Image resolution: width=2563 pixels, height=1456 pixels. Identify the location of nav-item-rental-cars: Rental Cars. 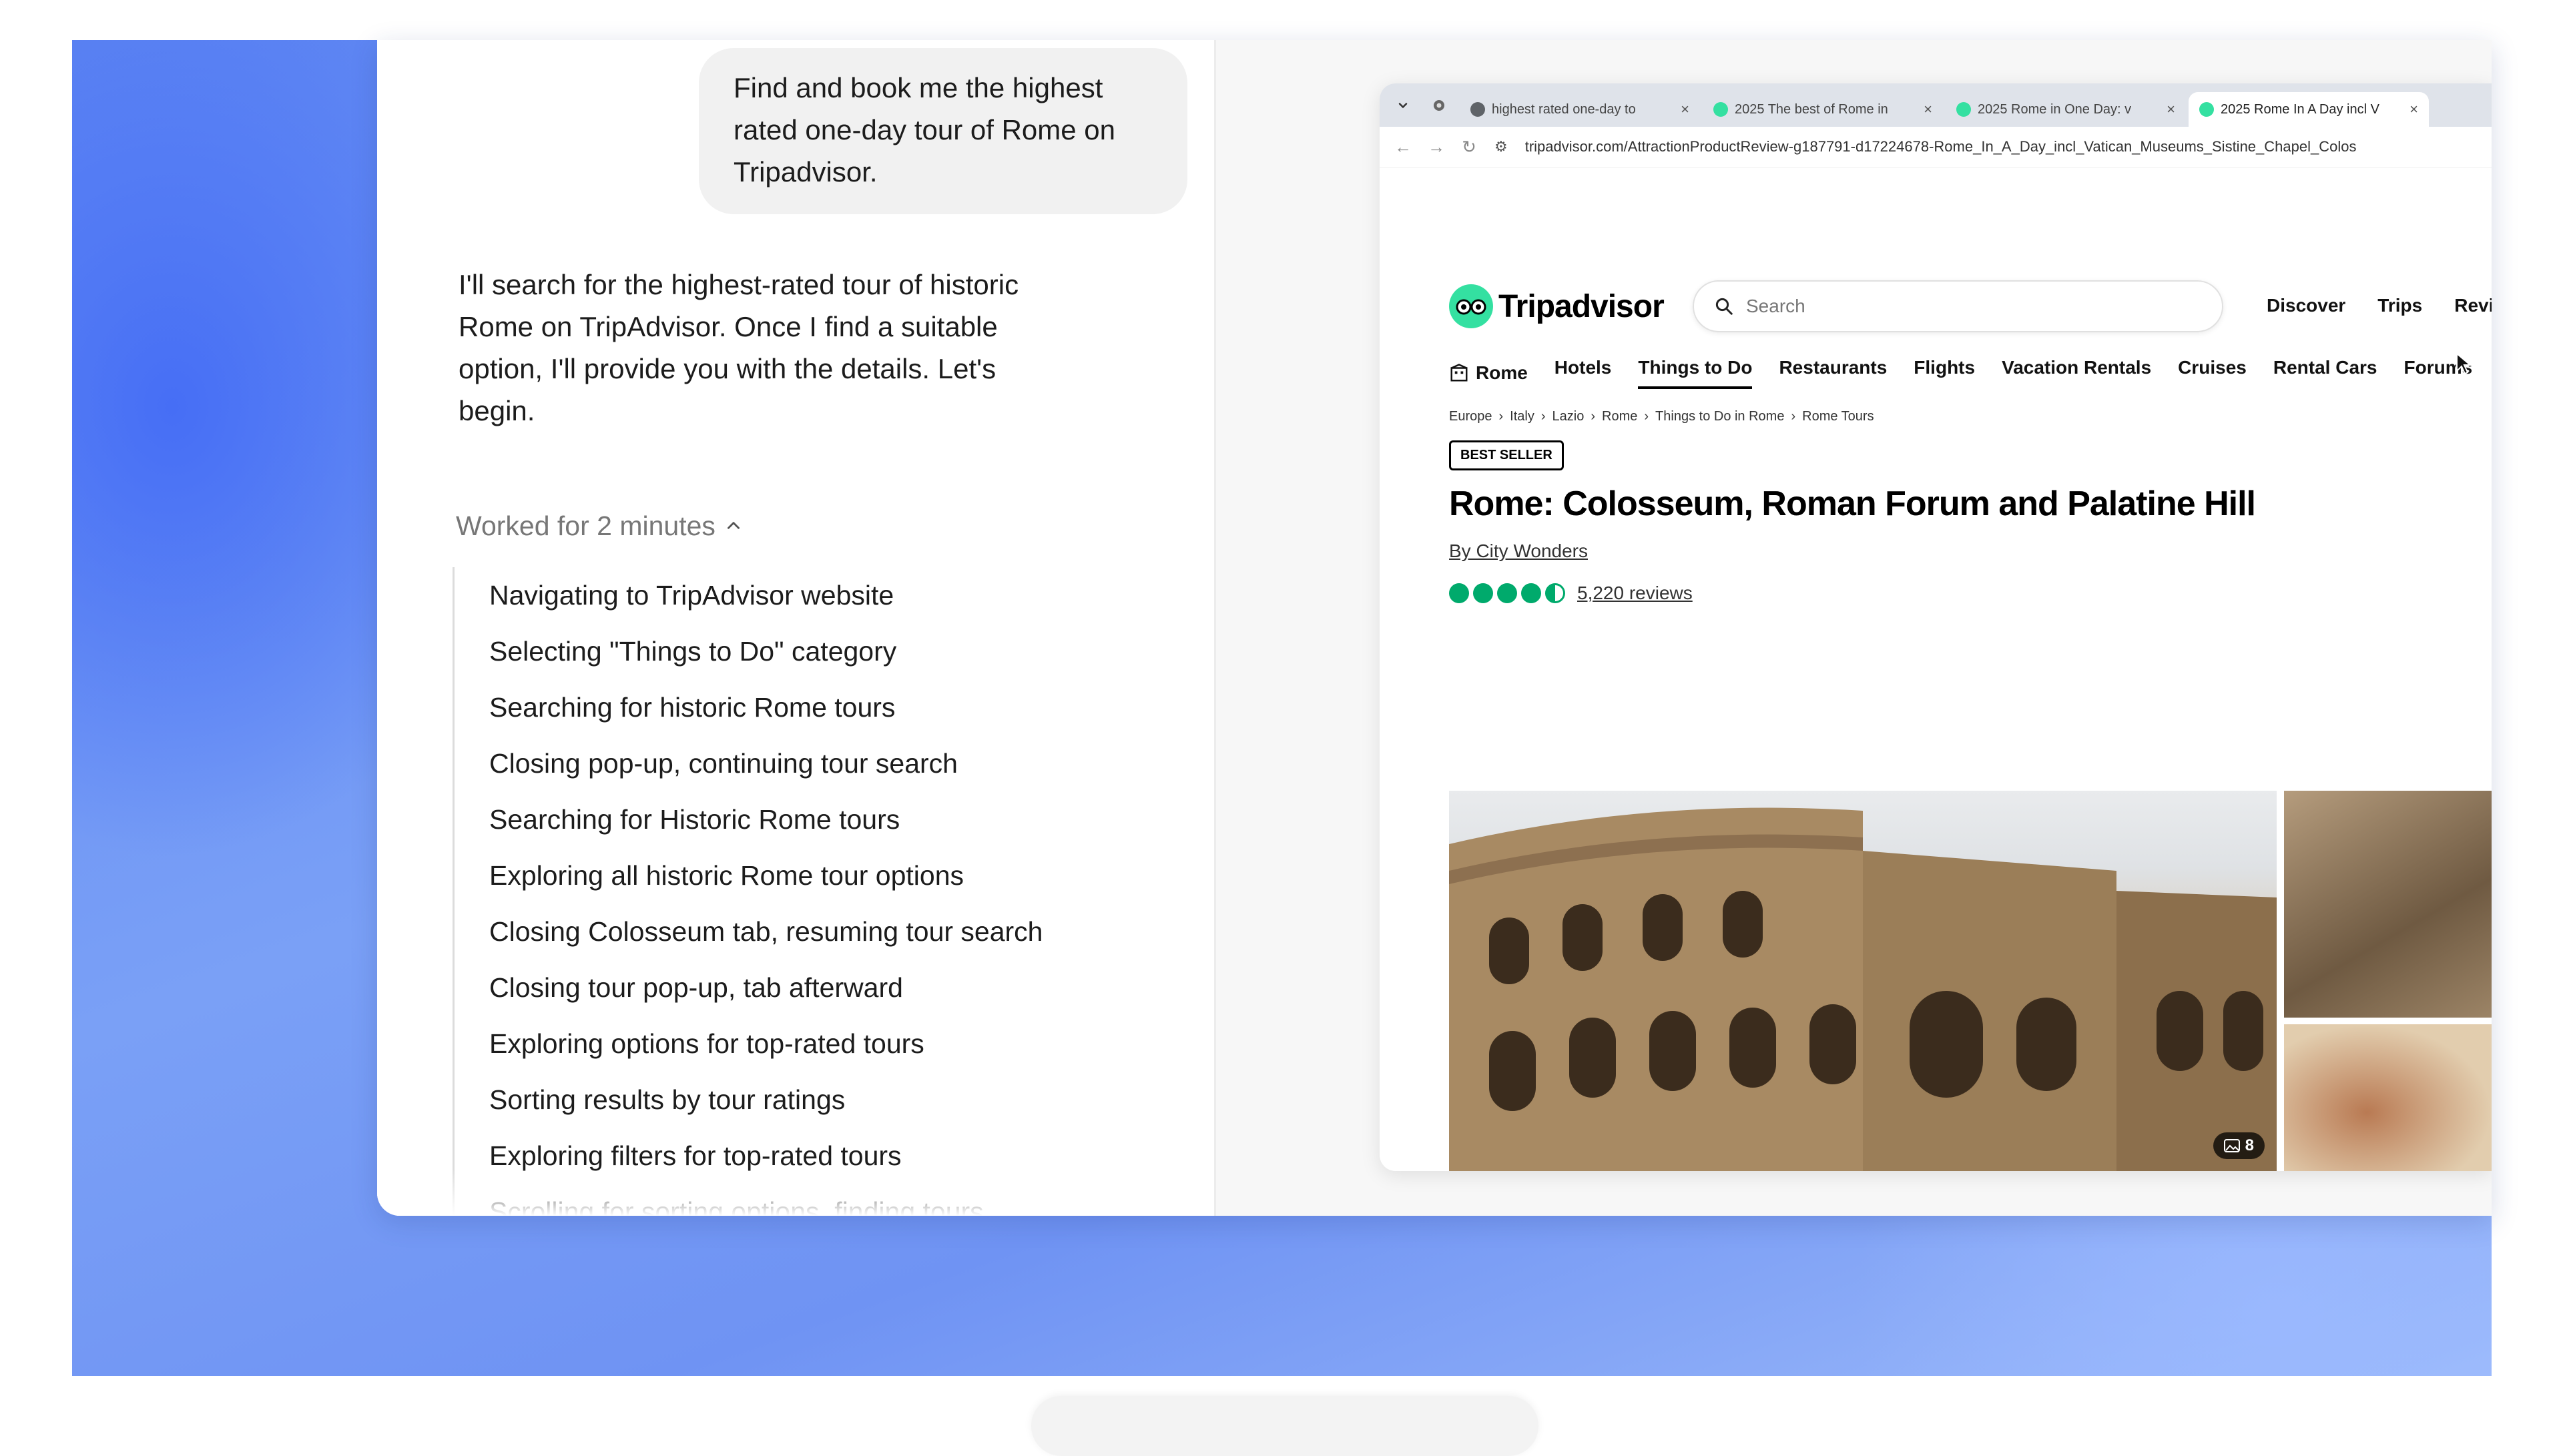
(2325, 373).